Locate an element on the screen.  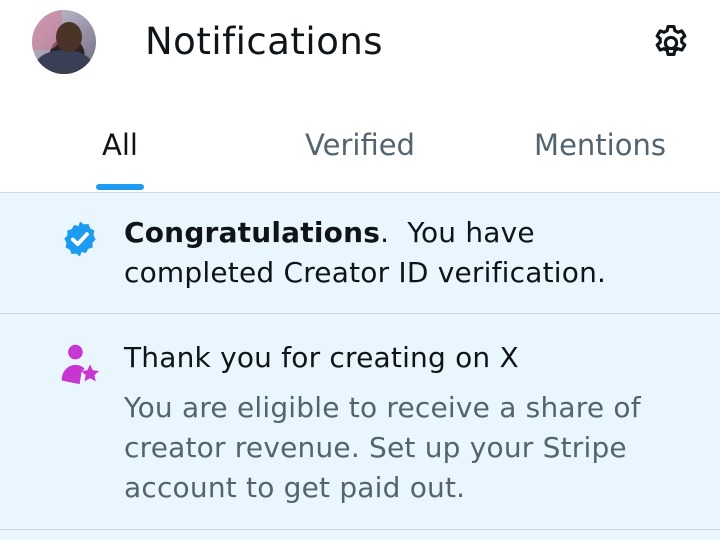
tab-verified: Verified is located at coordinates (360, 150).